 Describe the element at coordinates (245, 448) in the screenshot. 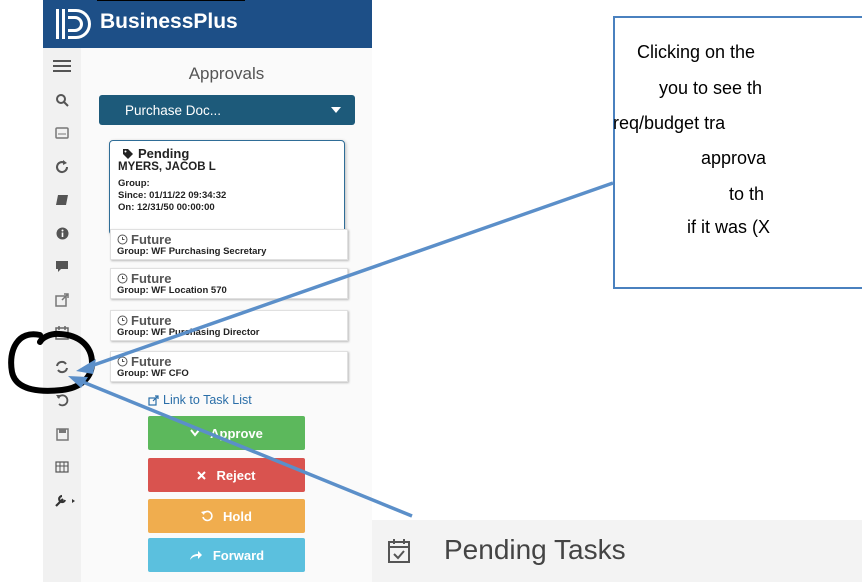

I see `inset-arrow` at that location.